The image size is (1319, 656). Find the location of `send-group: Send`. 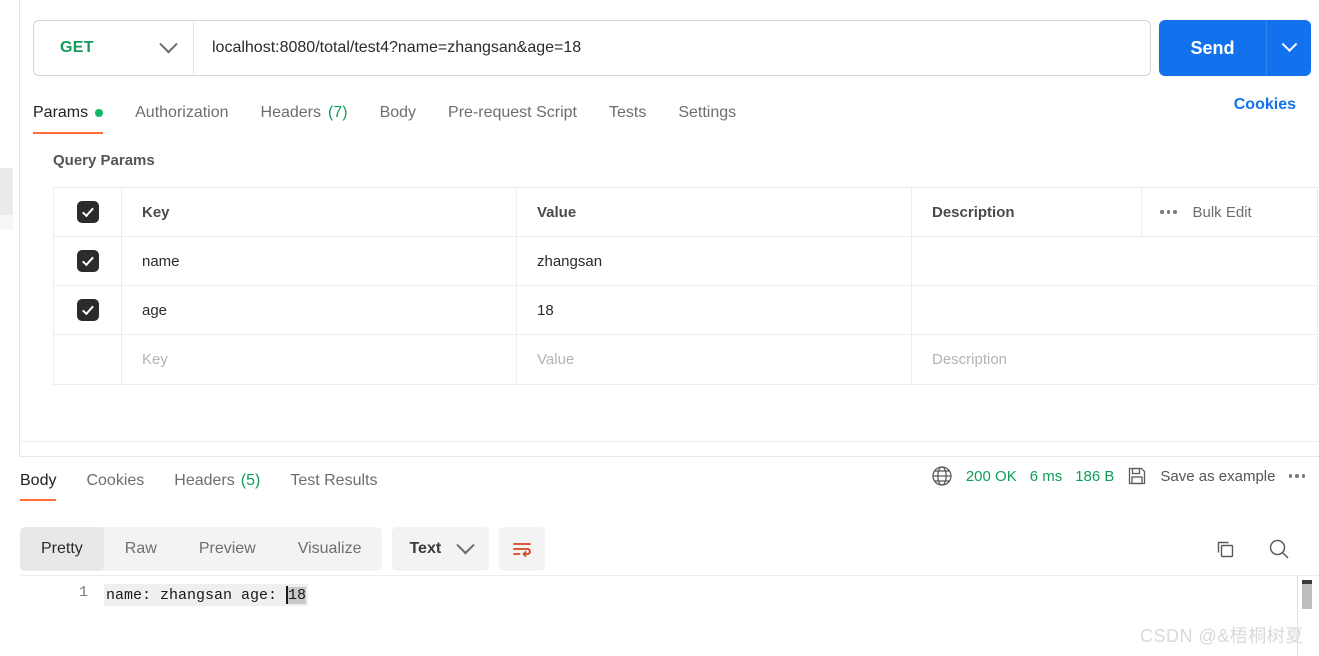

send-group: Send is located at coordinates (1235, 48).